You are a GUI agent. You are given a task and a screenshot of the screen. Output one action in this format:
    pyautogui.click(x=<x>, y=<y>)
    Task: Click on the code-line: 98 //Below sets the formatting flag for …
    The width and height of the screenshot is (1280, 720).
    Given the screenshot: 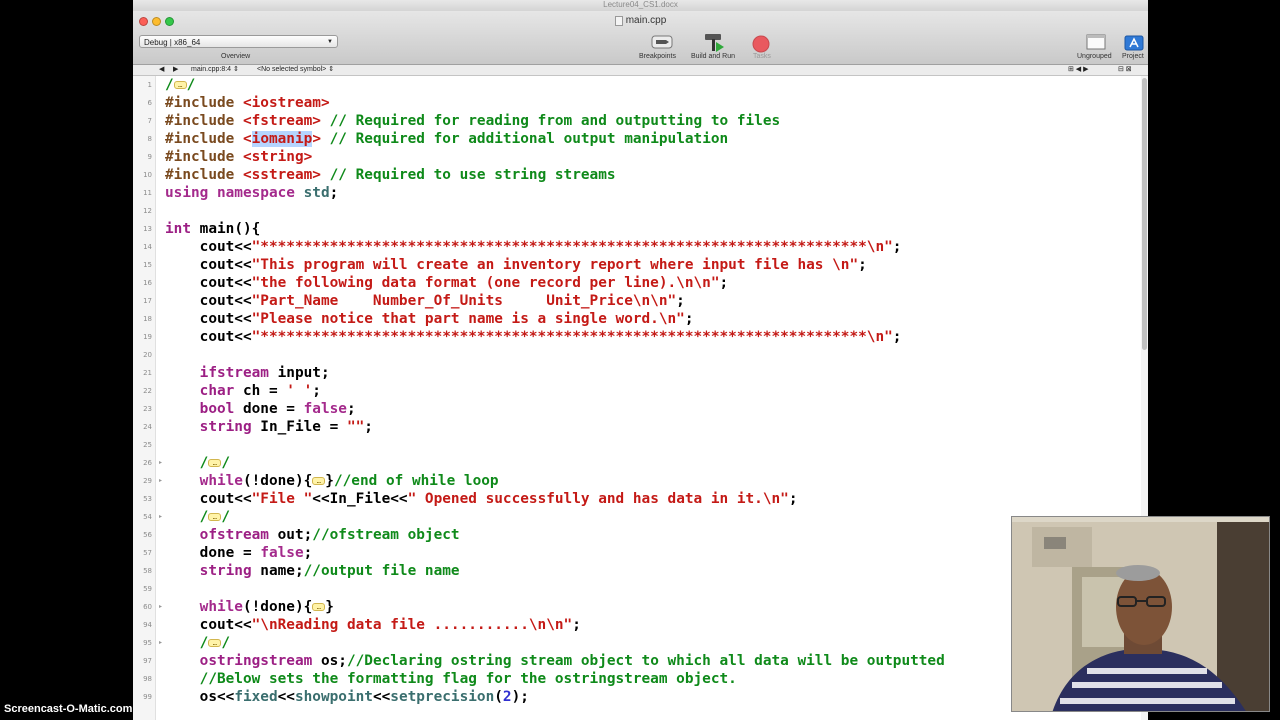 What is the action you would take?
    pyautogui.click(x=635, y=679)
    